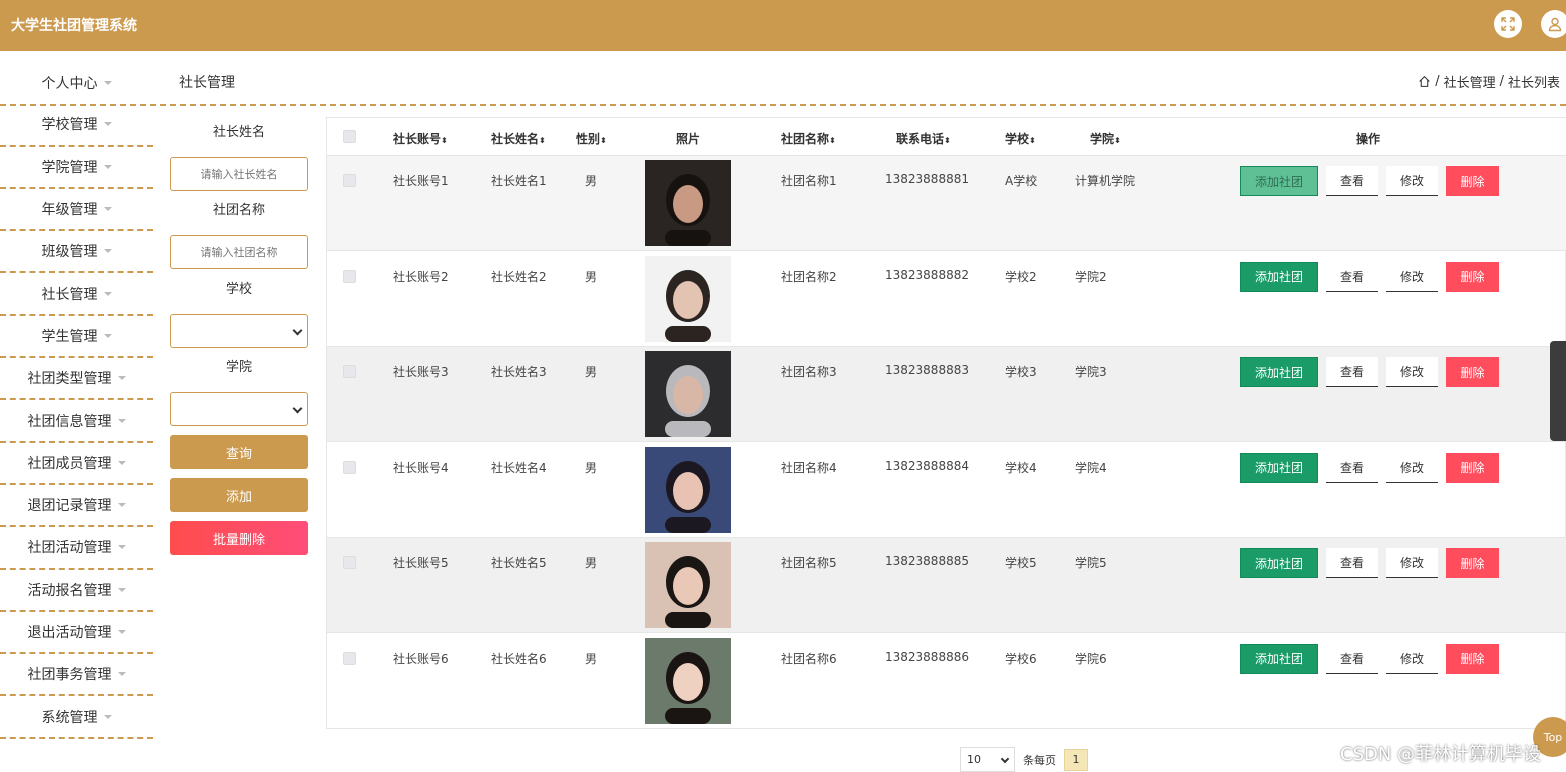 The height and width of the screenshot is (772, 1566). I want to click on breadcrumb-item-list: 社长列表, so click(1533, 83).